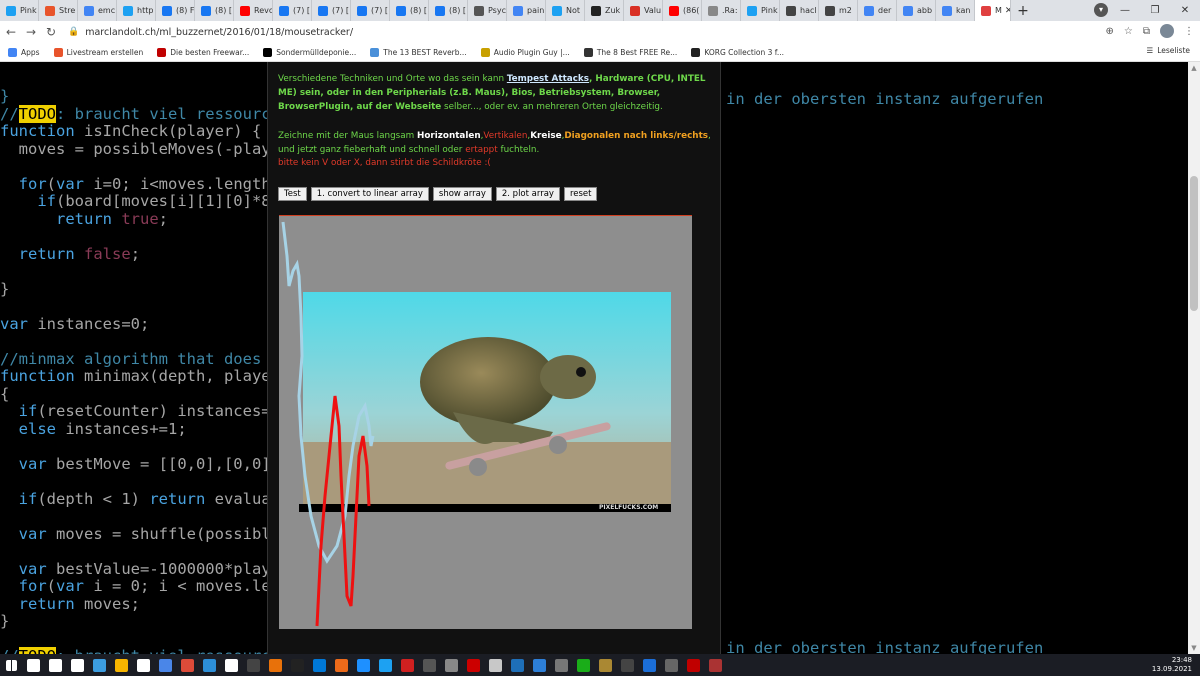 Image resolution: width=1200 pixels, height=676 pixels. Describe the element at coordinates (73, 32) in the screenshot. I see `lock-icon: 🔒` at that location.